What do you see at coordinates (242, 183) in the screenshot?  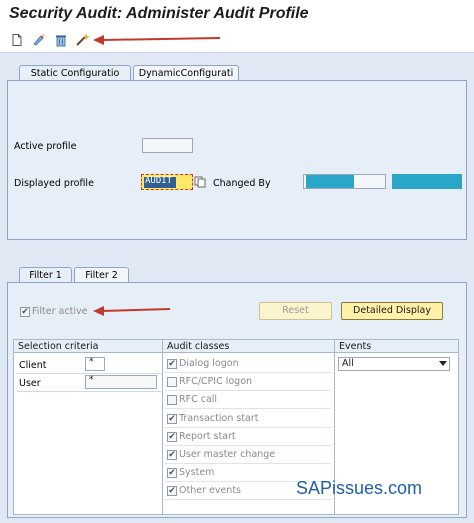 I see `changed-by-label: Changed By` at bounding box center [242, 183].